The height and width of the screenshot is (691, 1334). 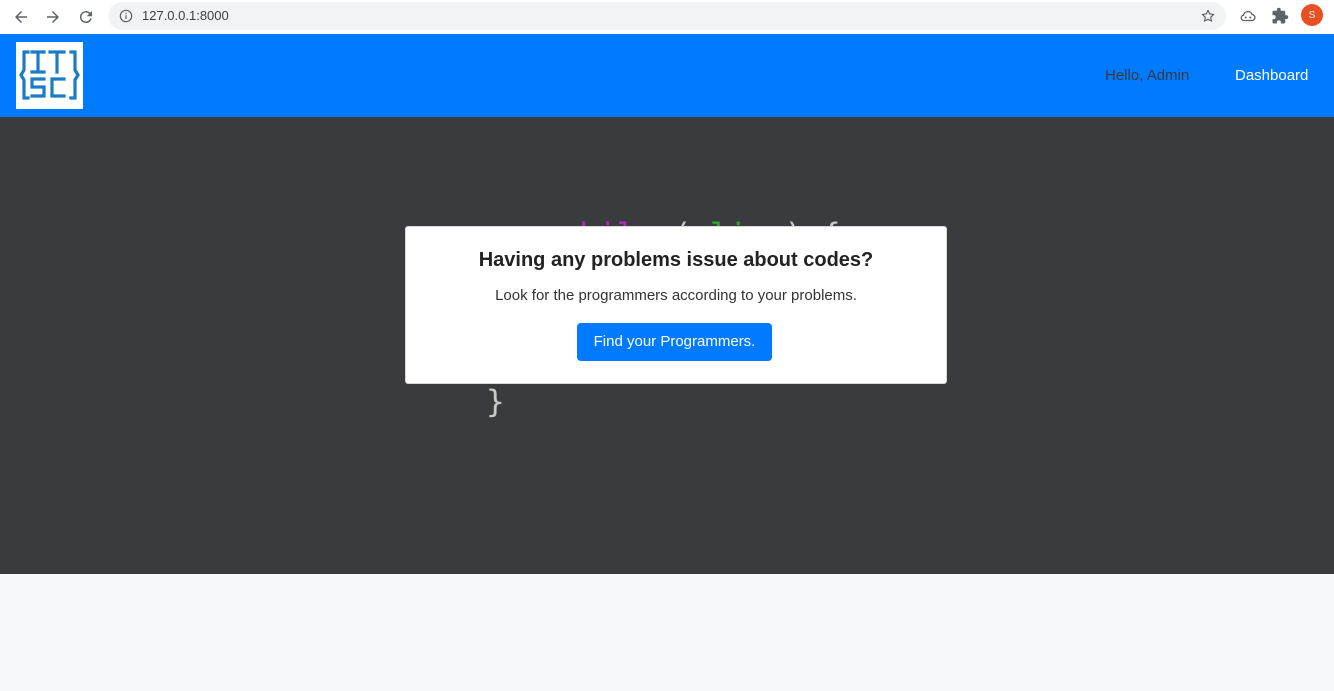 I want to click on reload-icon, so click(x=86, y=17).